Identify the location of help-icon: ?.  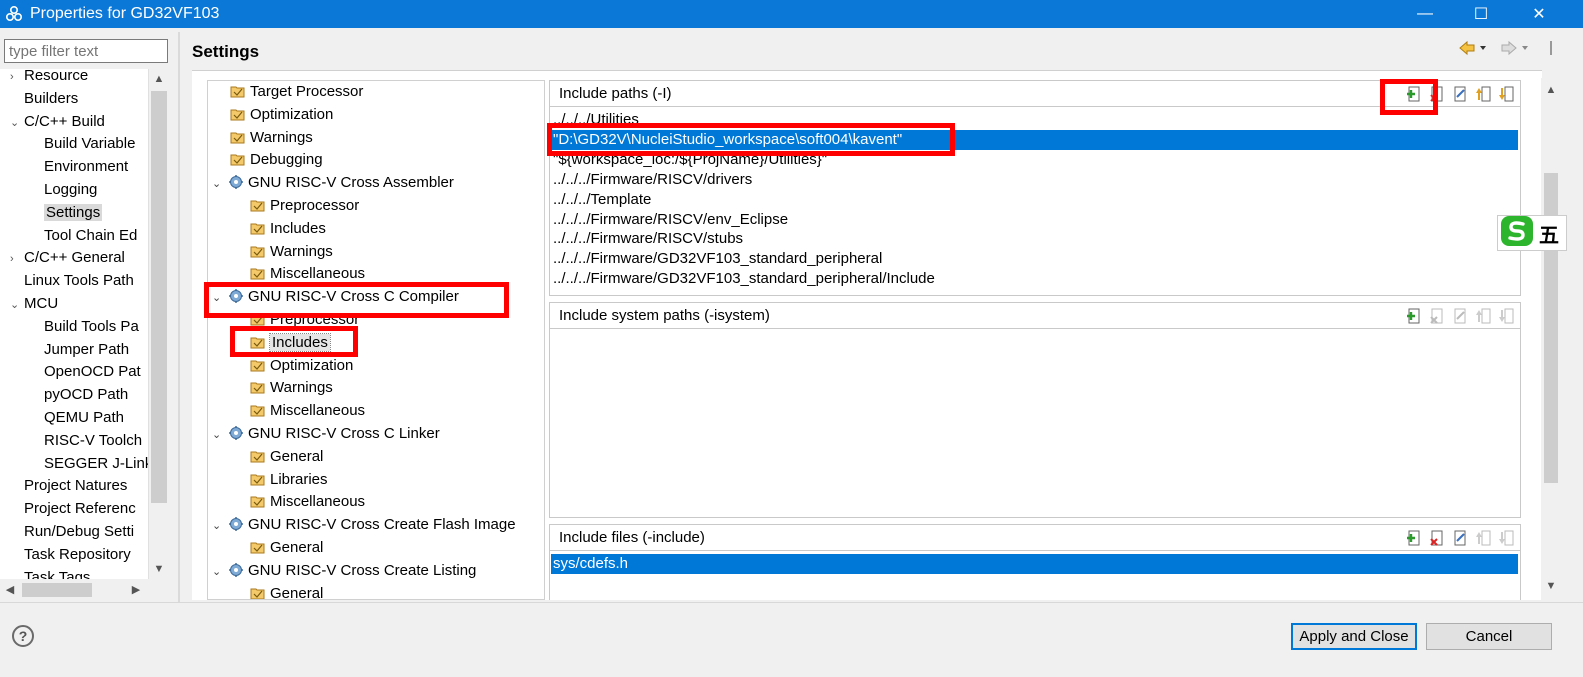
(23, 636).